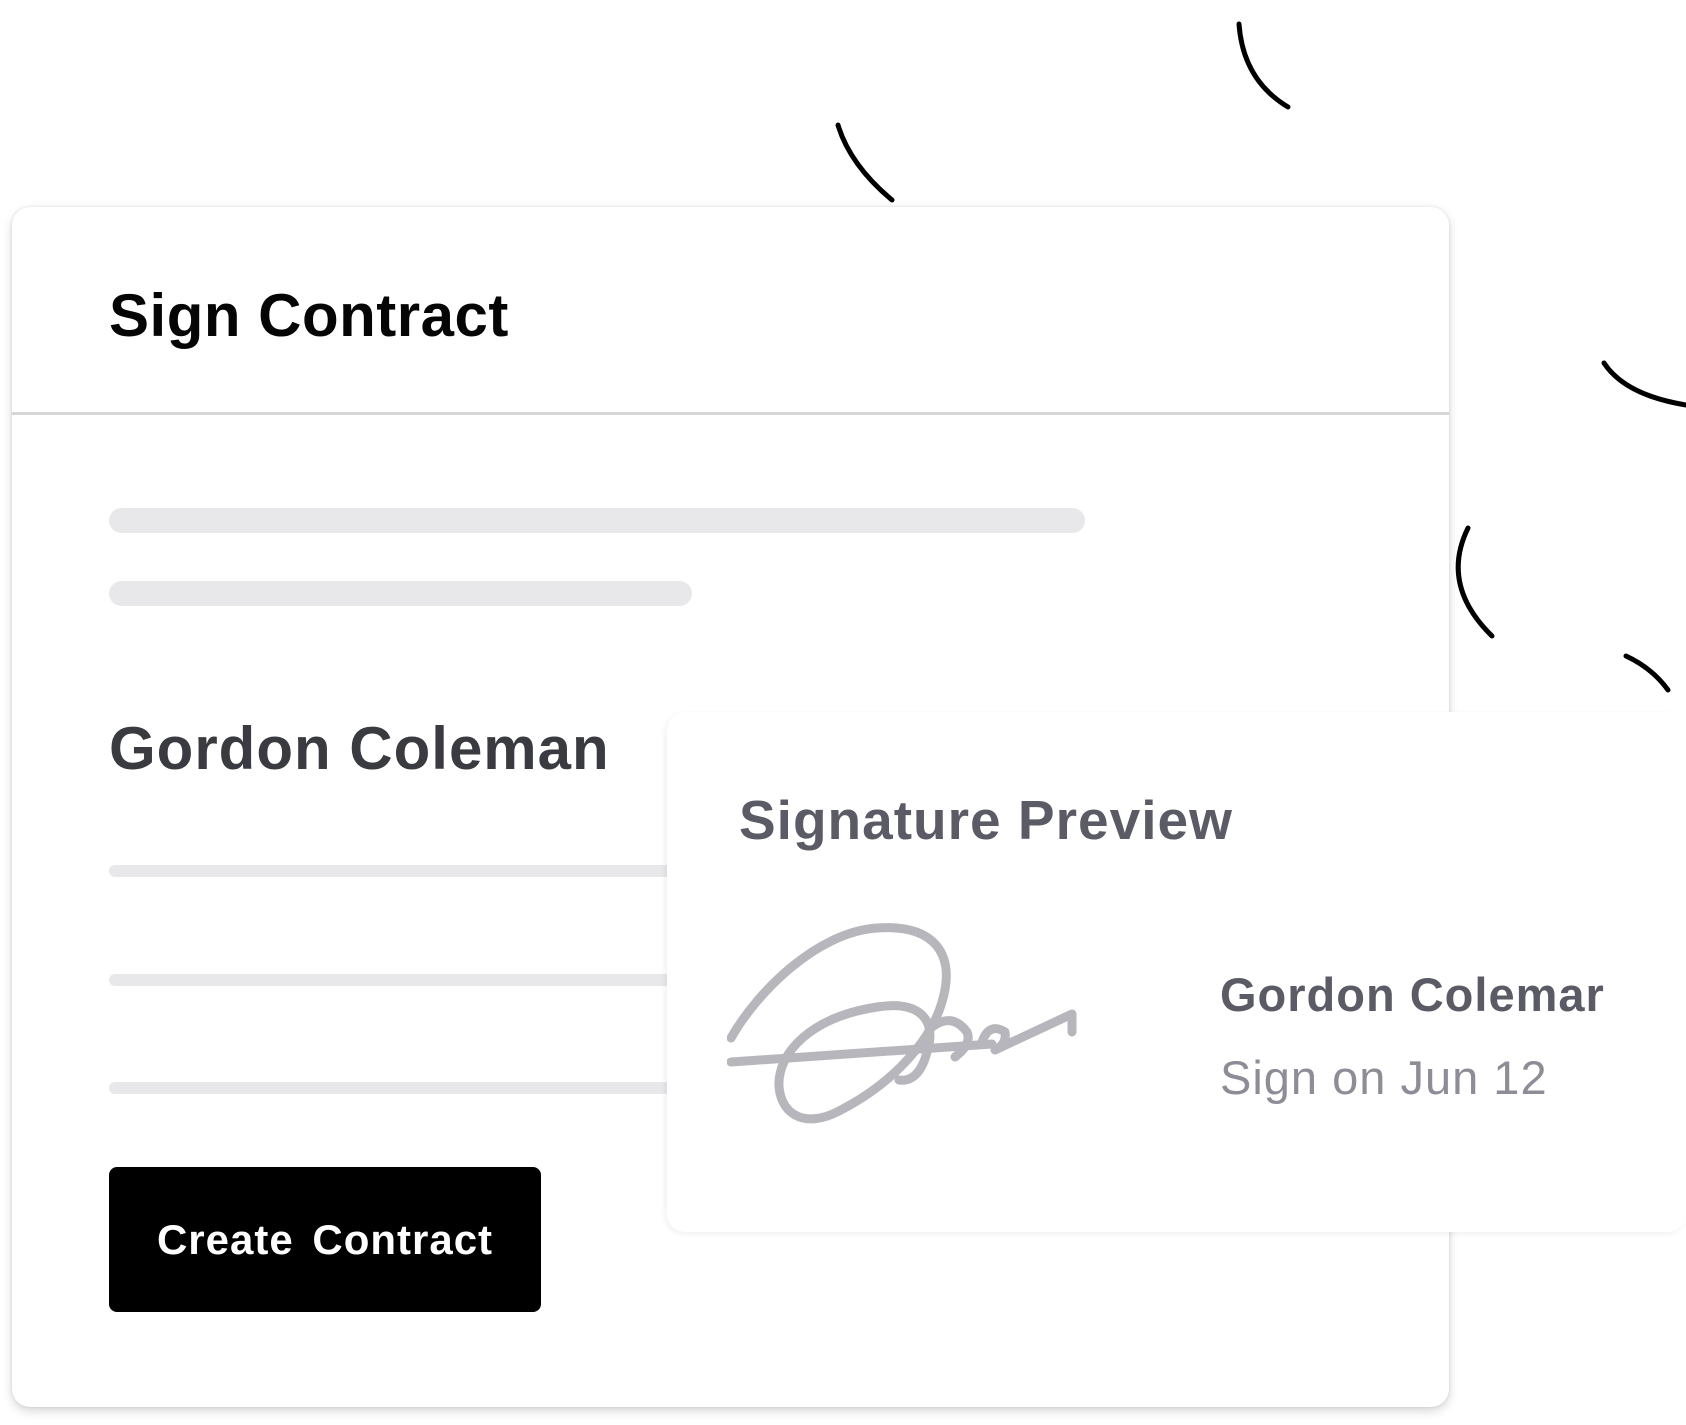 This screenshot has width=1686, height=1425. I want to click on create-contract-button: Create Contract, so click(325, 1239).